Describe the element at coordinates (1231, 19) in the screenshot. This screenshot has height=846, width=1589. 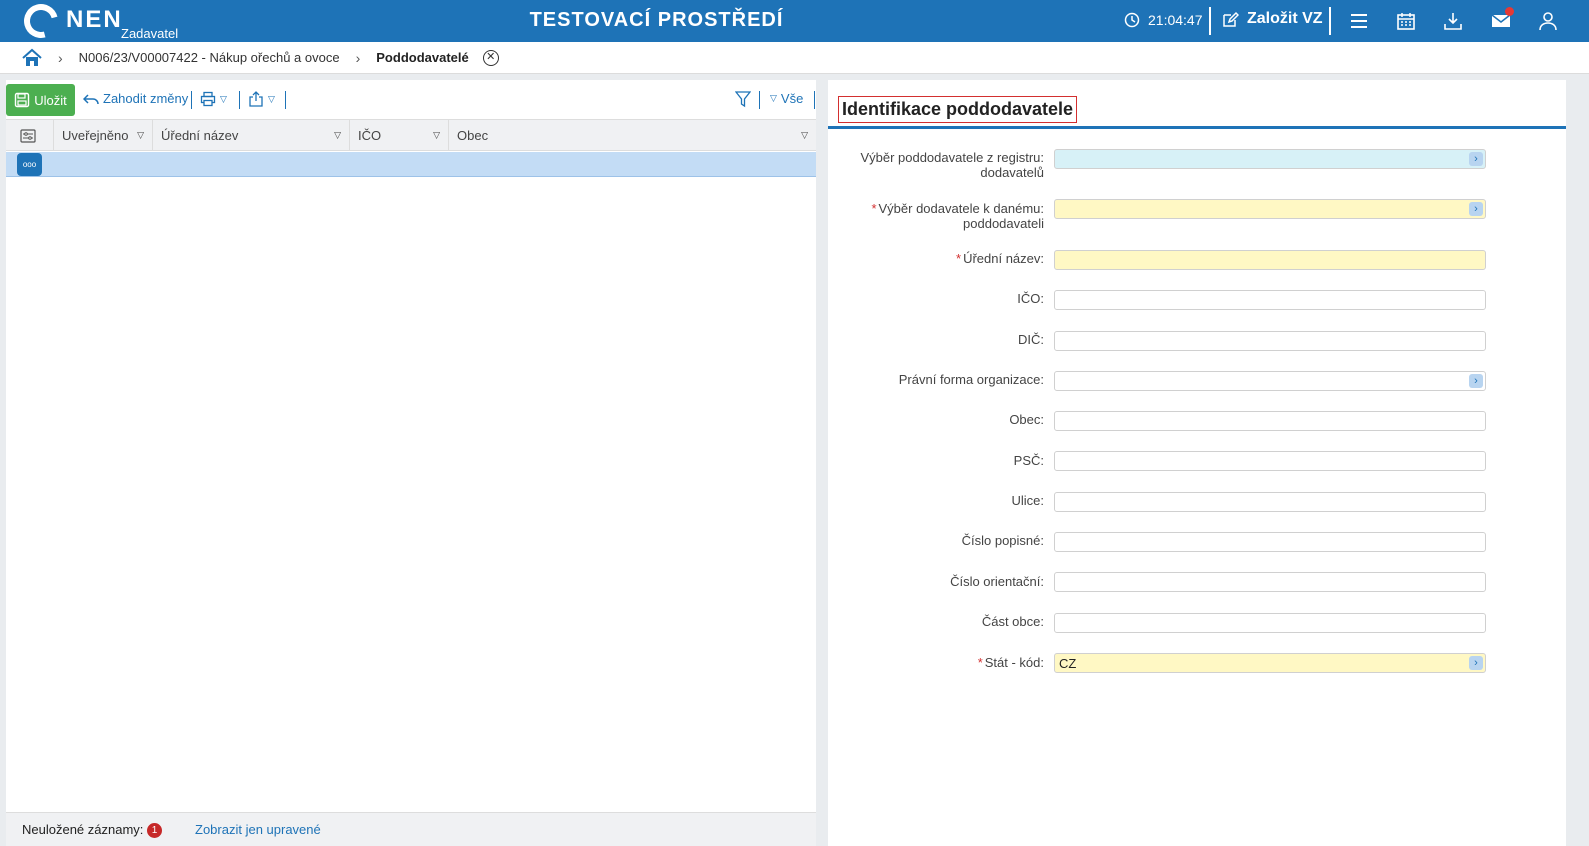
I see `edit-icon` at that location.